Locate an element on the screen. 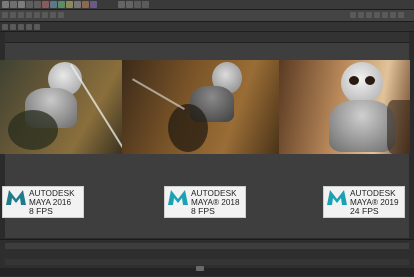 The image size is (414, 277). shaded-icon is located at coordinates (29, 27).